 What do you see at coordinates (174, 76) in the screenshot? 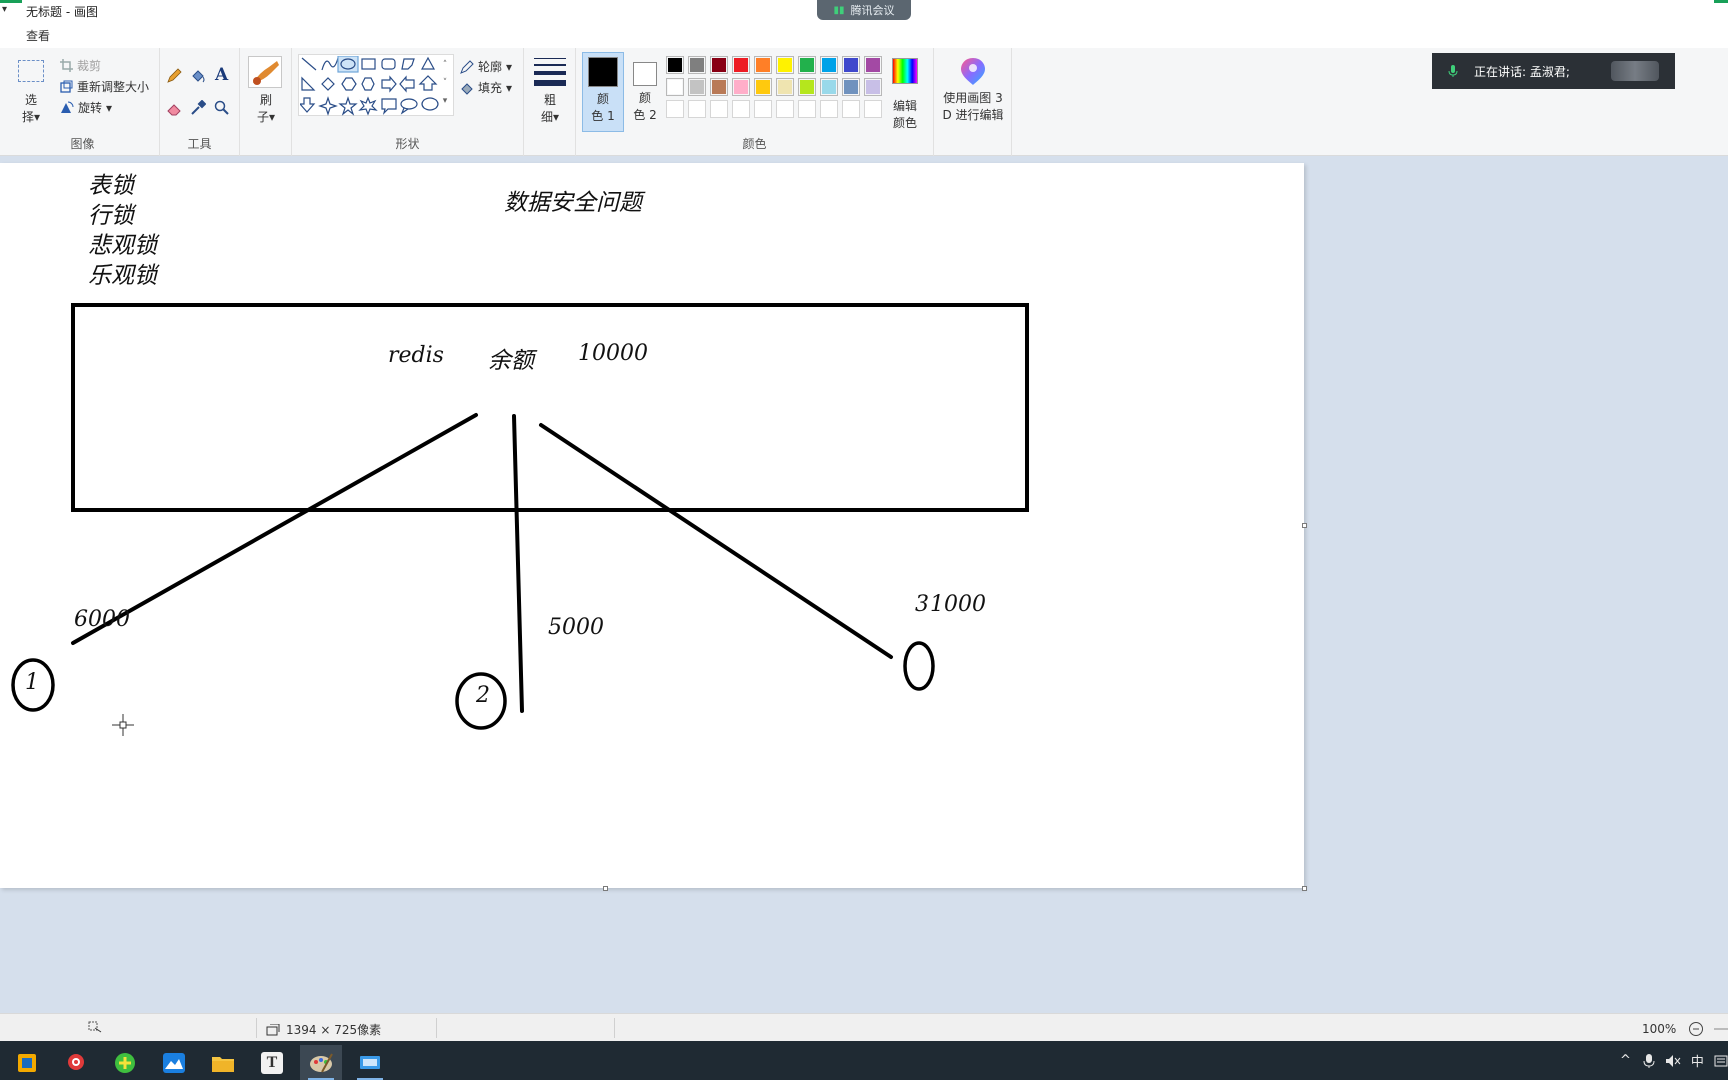
I see `pencil-icon` at bounding box center [174, 76].